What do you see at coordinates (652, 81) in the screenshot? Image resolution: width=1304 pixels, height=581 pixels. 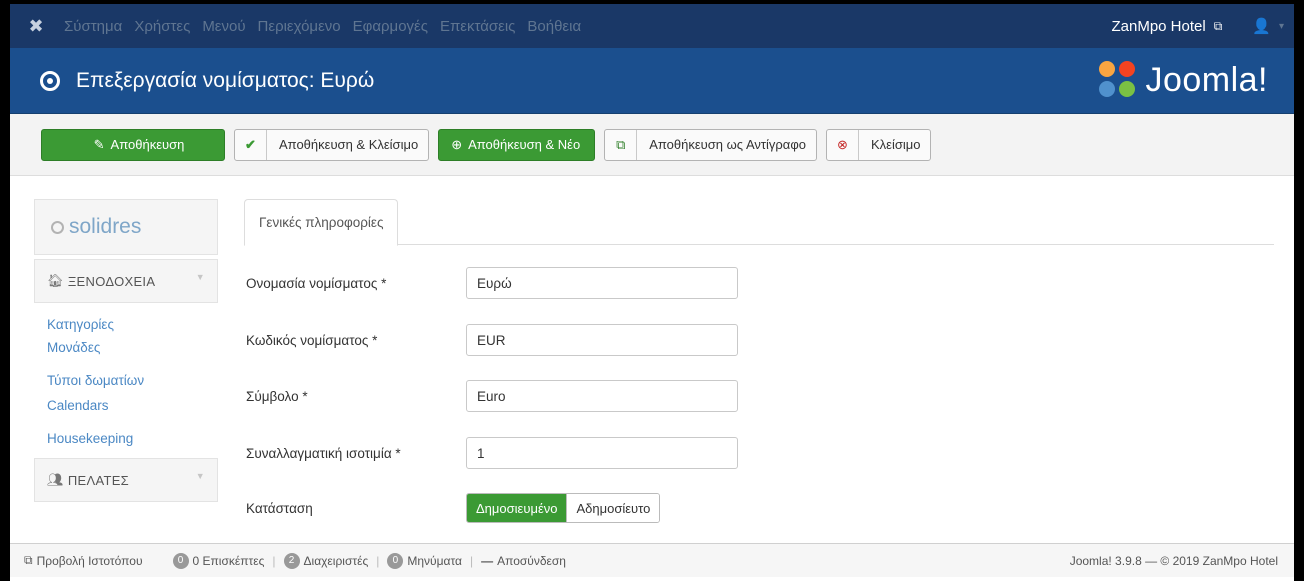 I see `title-bar: Επεξεργασία νομίσματος: Ευρώ Joomla!` at bounding box center [652, 81].